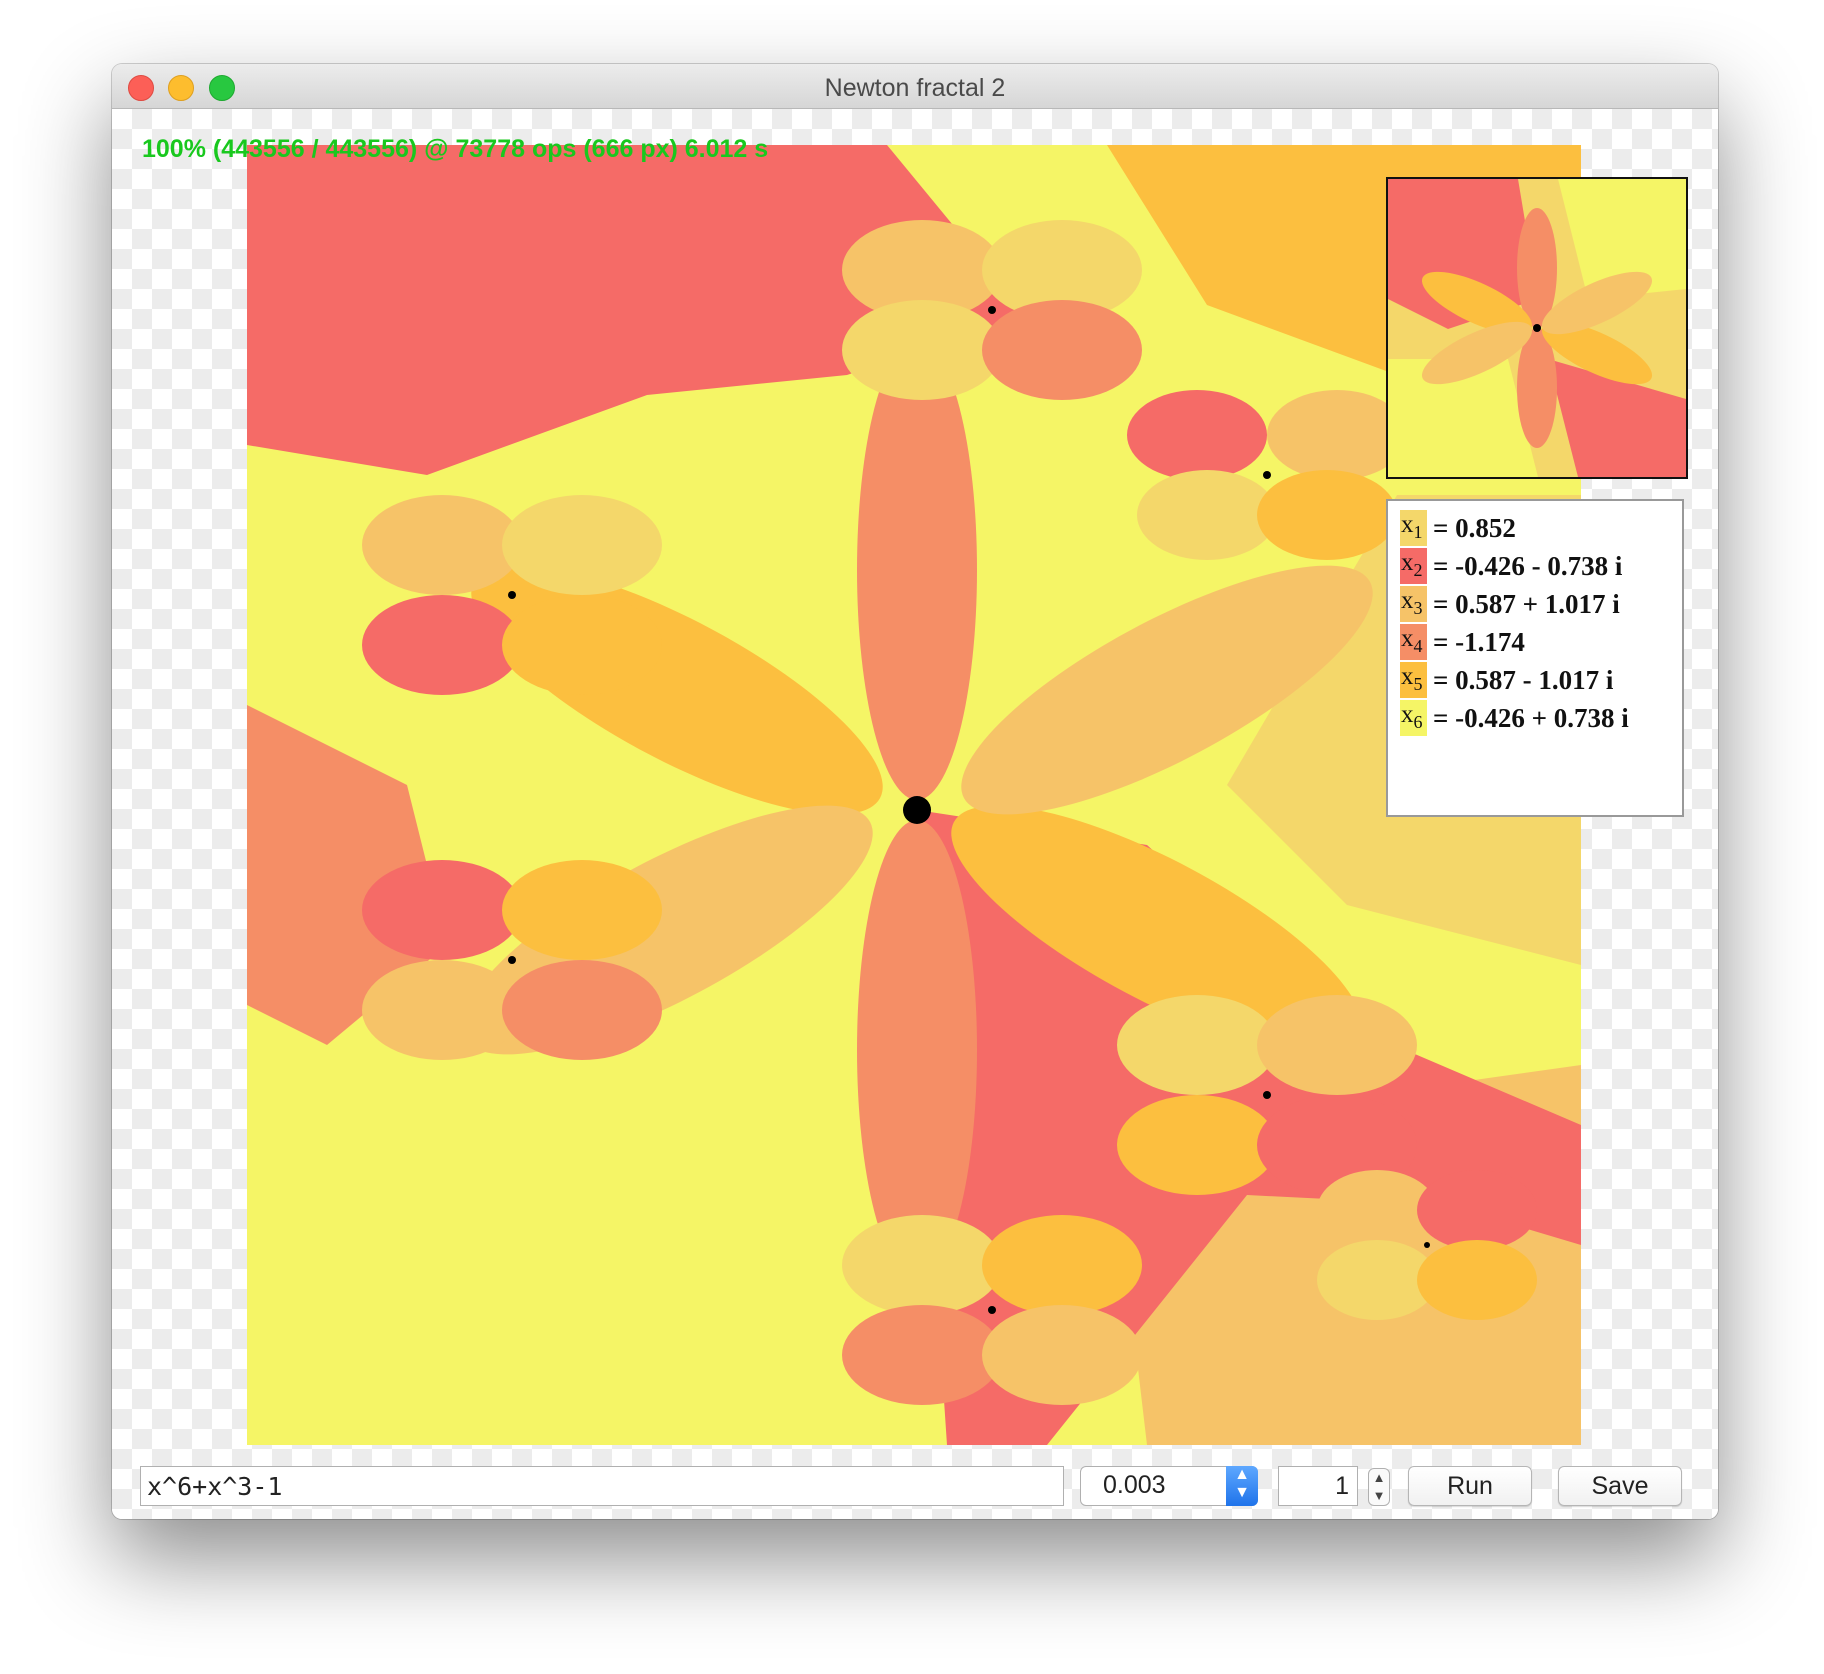  Describe the element at coordinates (1479, 641) in the screenshot. I see `root-value: = -1.174` at that location.